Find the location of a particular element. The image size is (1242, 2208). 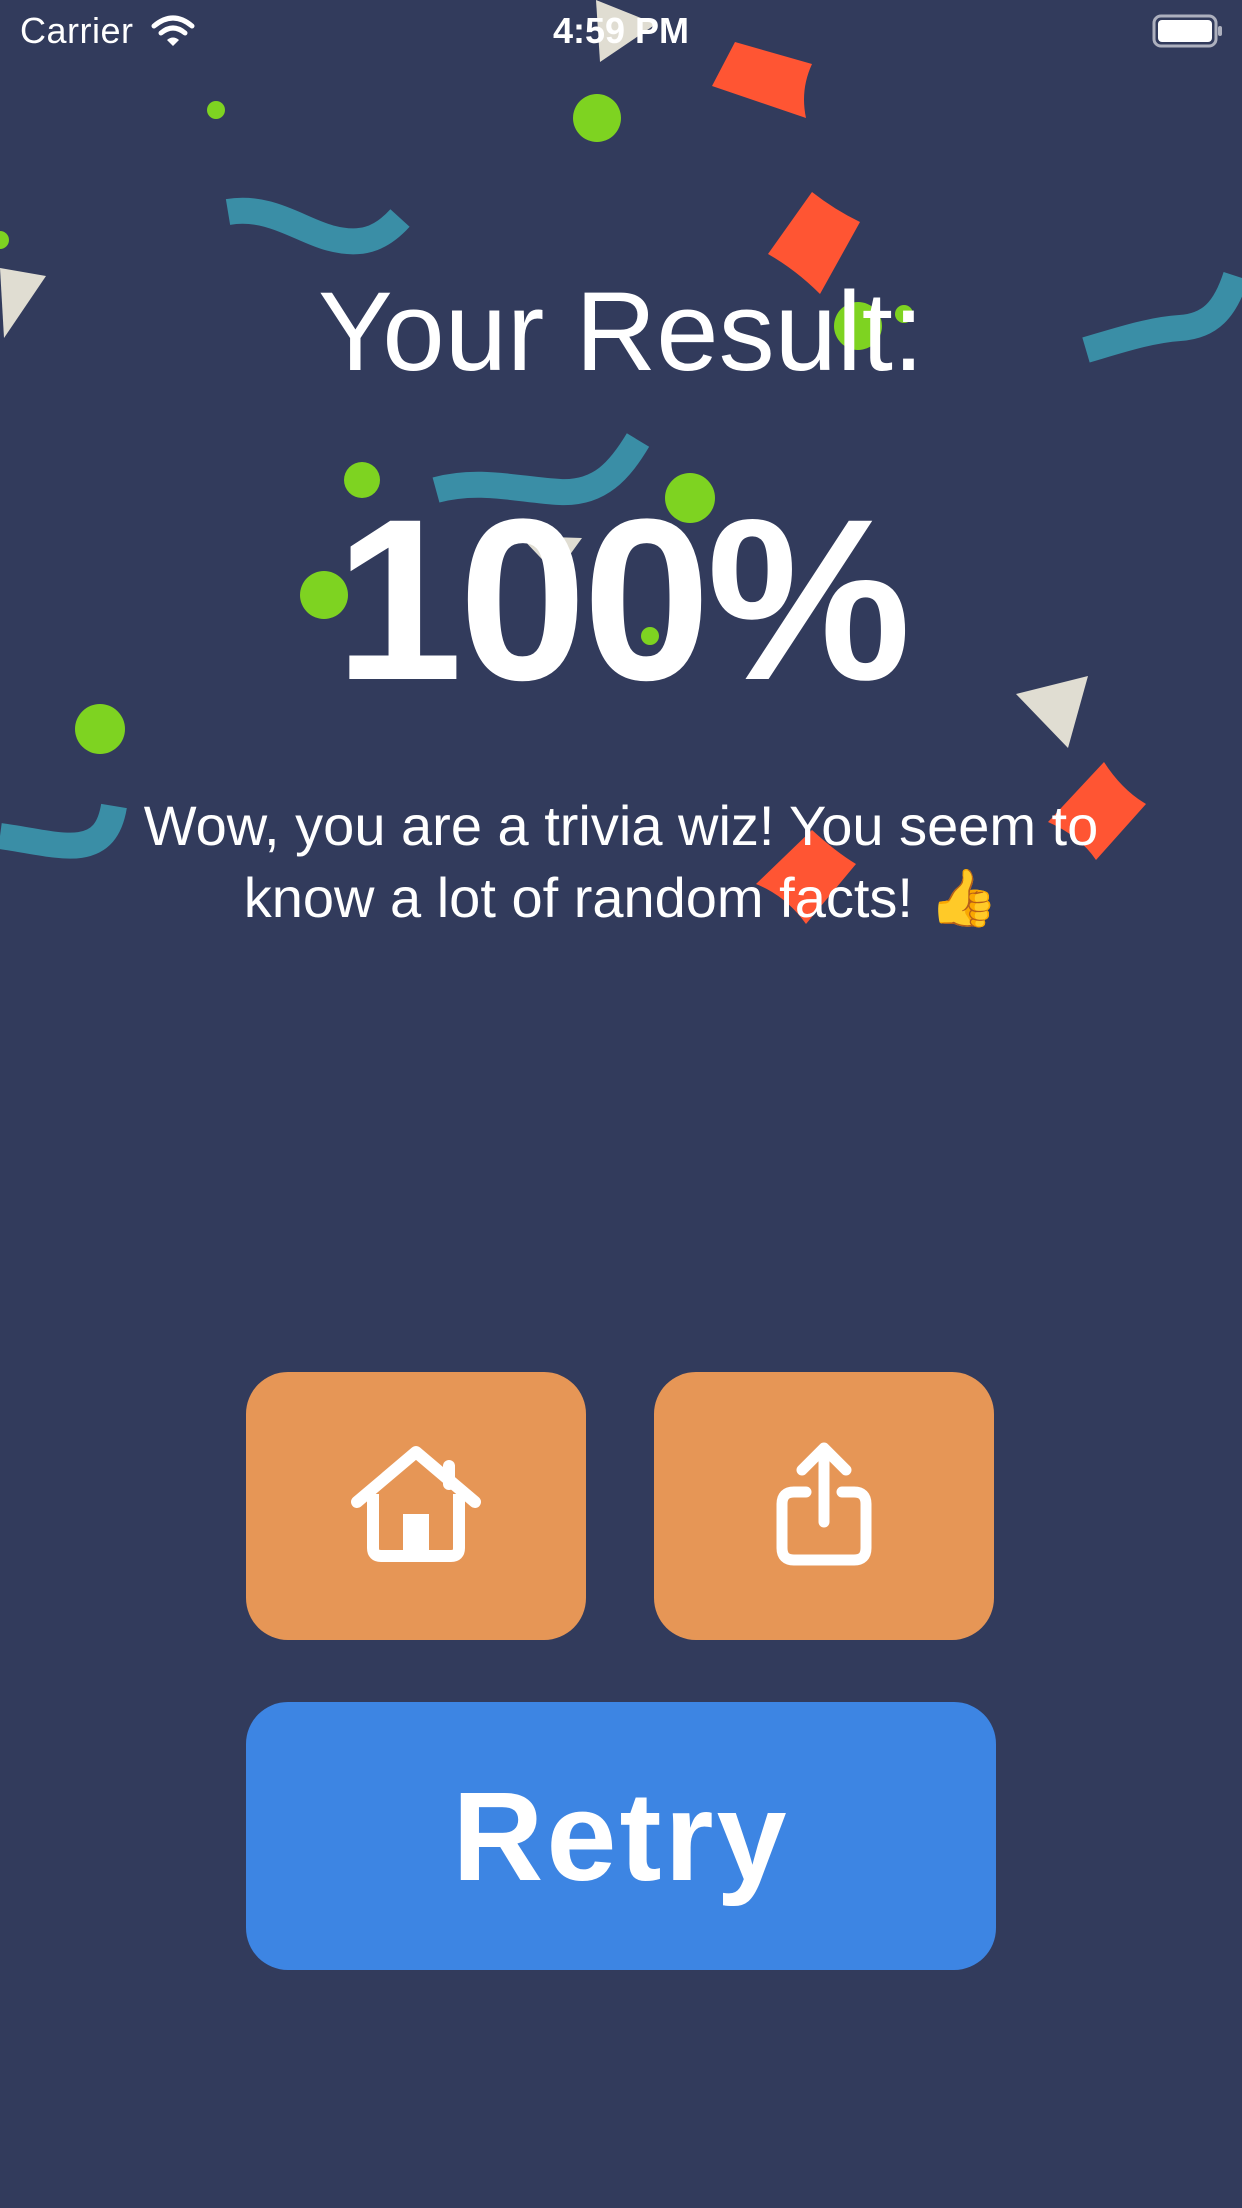

home-button is located at coordinates (416, 1506).